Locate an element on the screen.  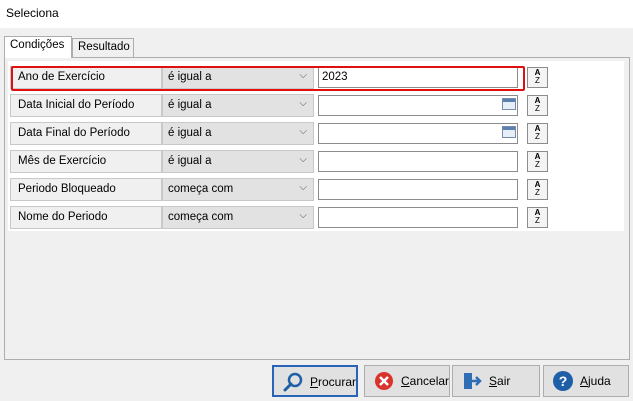
condition-row: Data Inicial do Período é igual a ⌵ AZ is located at coordinates (278, 105).